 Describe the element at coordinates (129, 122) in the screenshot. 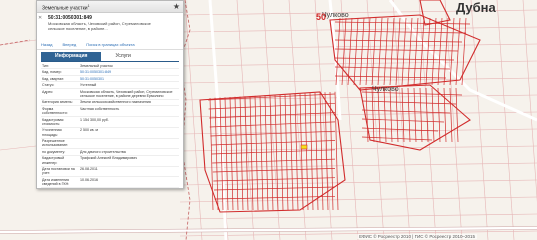

I see `attribute-value: 1 154 300,00 руб.` at that location.